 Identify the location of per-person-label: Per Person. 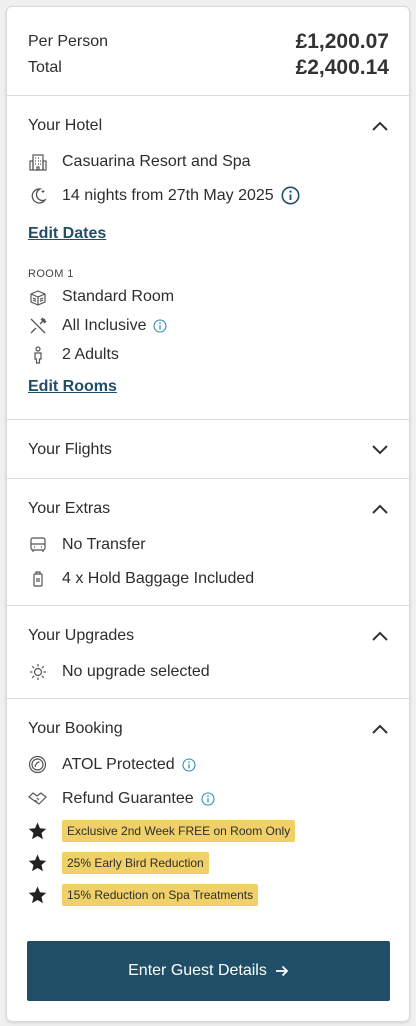
(68, 41).